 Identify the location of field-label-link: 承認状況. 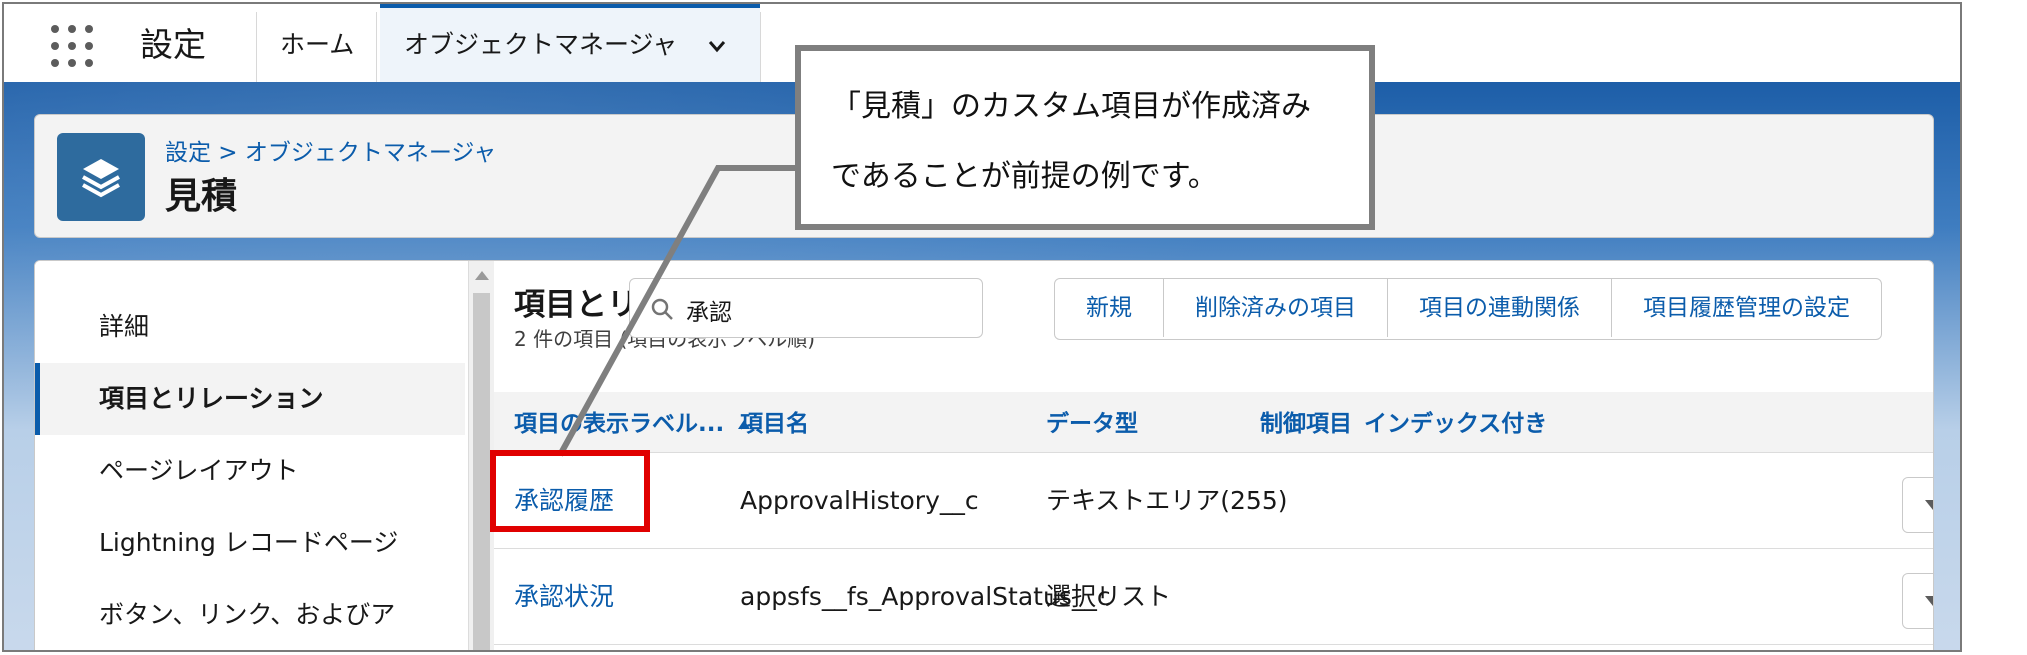
(564, 596).